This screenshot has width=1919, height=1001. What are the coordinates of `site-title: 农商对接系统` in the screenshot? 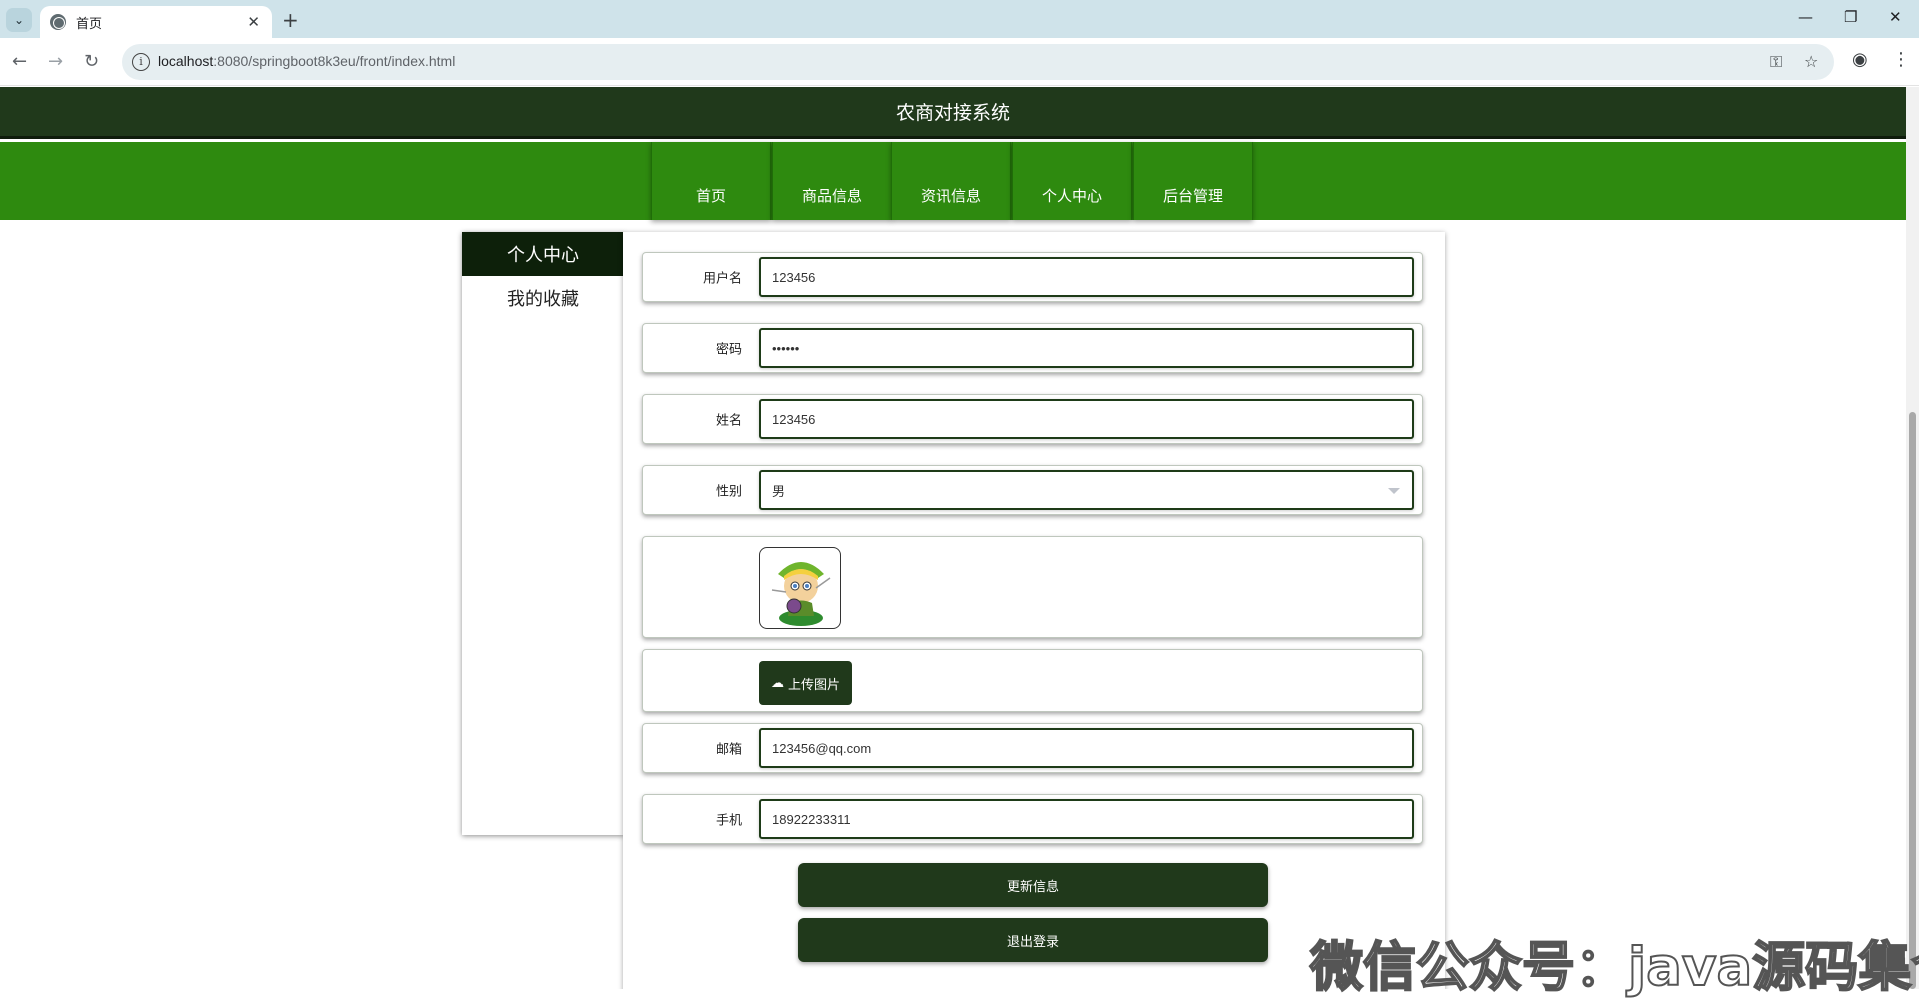 It's located at (952, 113).